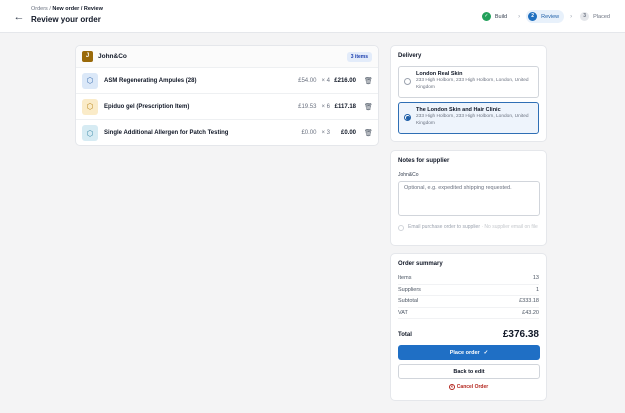 The image size is (625, 413). What do you see at coordinates (359, 56) in the screenshot?
I see `item-count-badge: 3 items` at bounding box center [359, 56].